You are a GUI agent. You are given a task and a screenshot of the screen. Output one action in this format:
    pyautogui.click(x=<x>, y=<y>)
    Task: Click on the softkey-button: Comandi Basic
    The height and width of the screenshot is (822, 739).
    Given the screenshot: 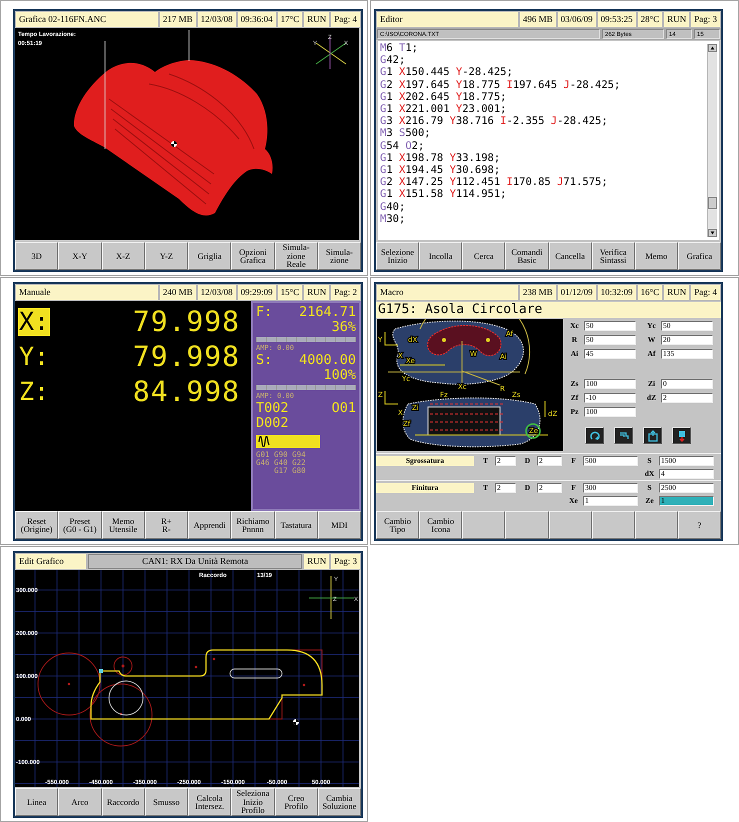 What is the action you would take?
    pyautogui.click(x=526, y=256)
    